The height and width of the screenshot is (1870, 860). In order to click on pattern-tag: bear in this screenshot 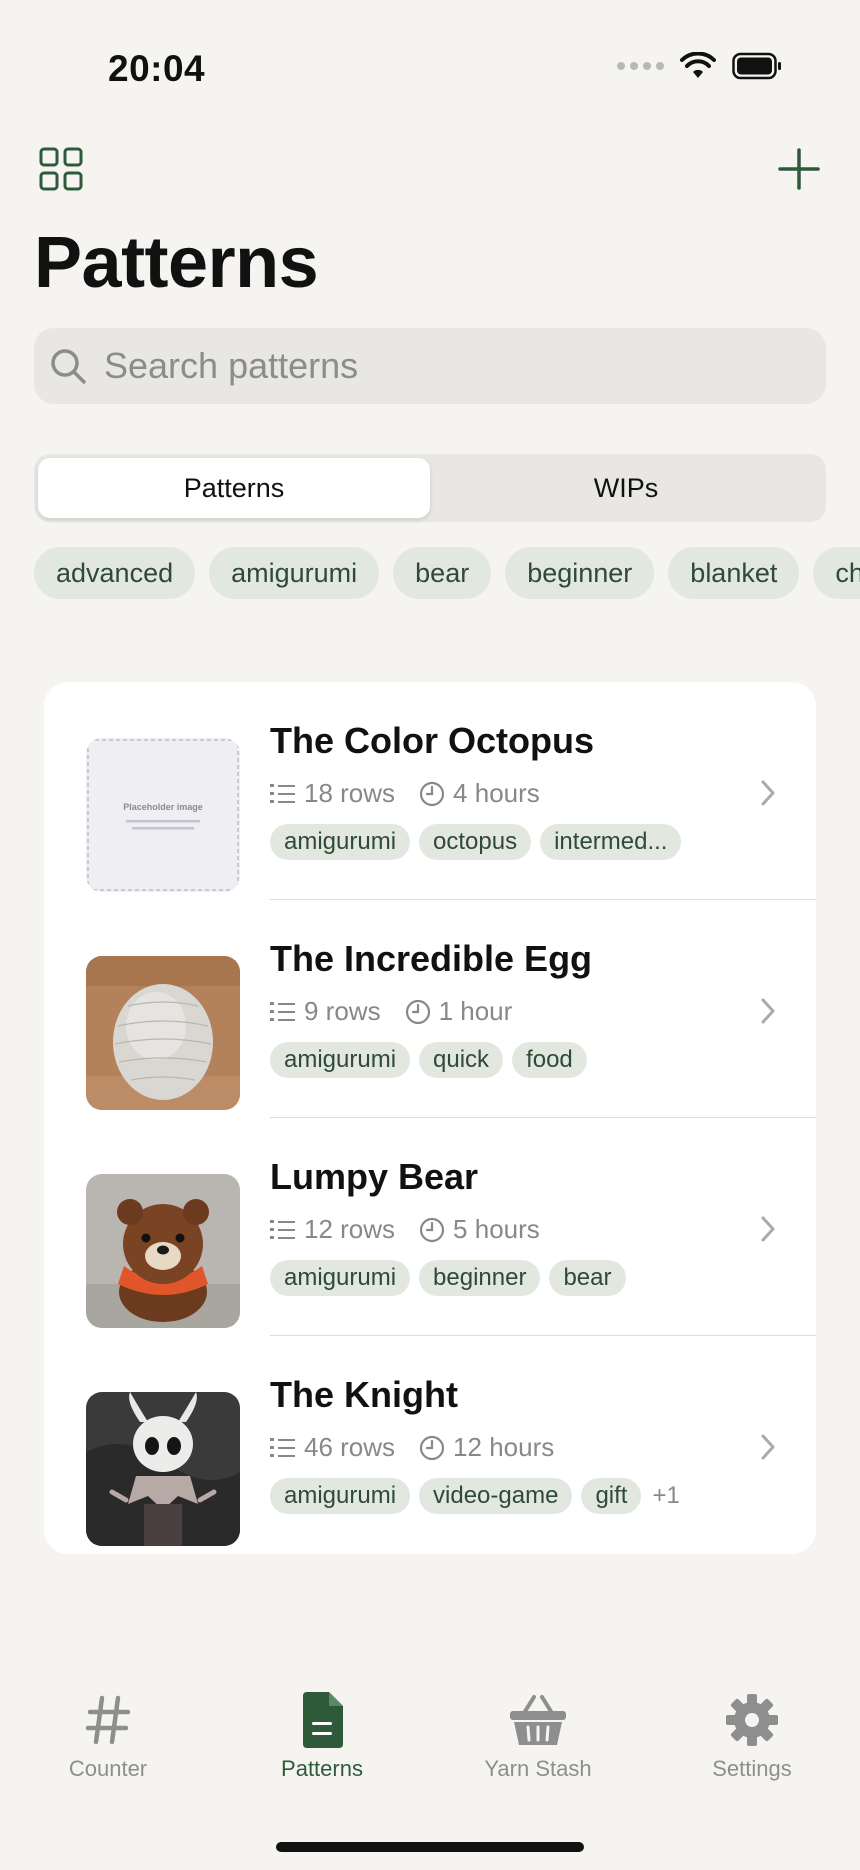, I will do `click(587, 1278)`.